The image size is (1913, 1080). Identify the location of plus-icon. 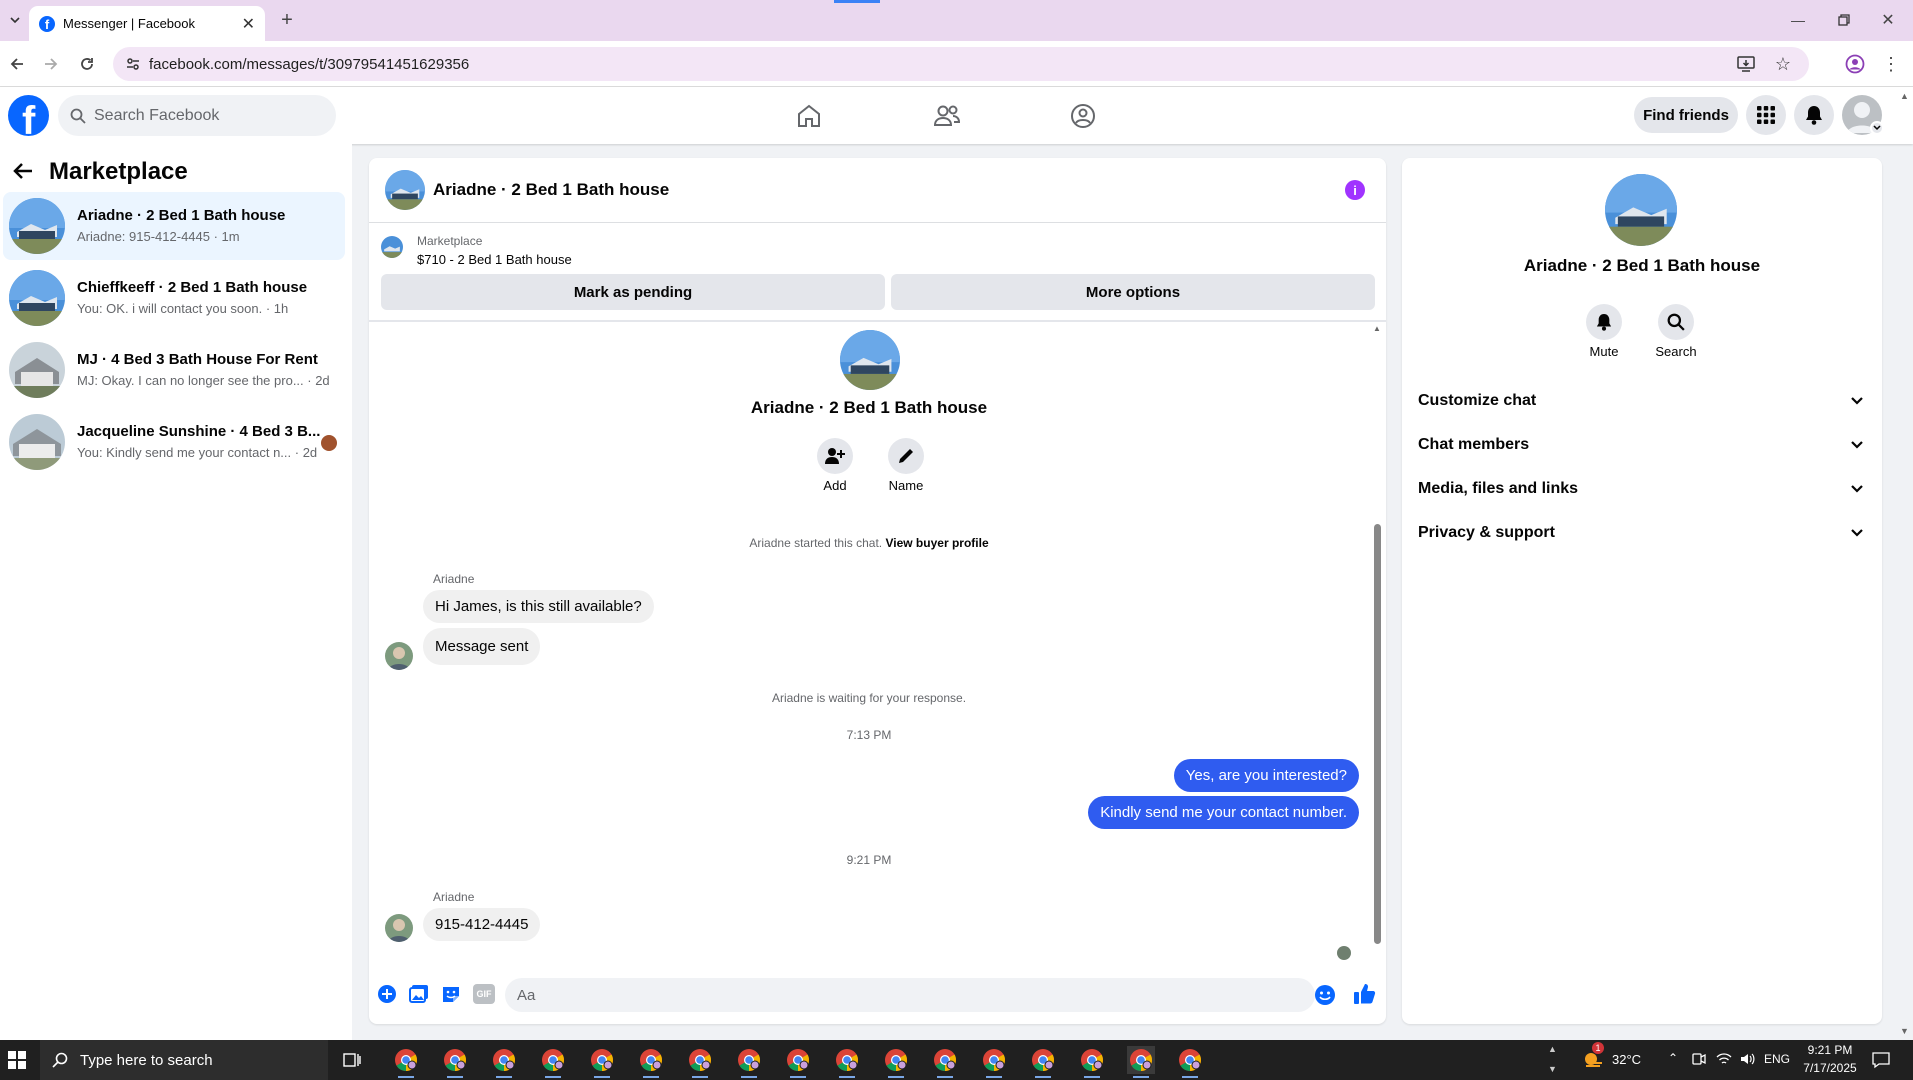
(387, 994).